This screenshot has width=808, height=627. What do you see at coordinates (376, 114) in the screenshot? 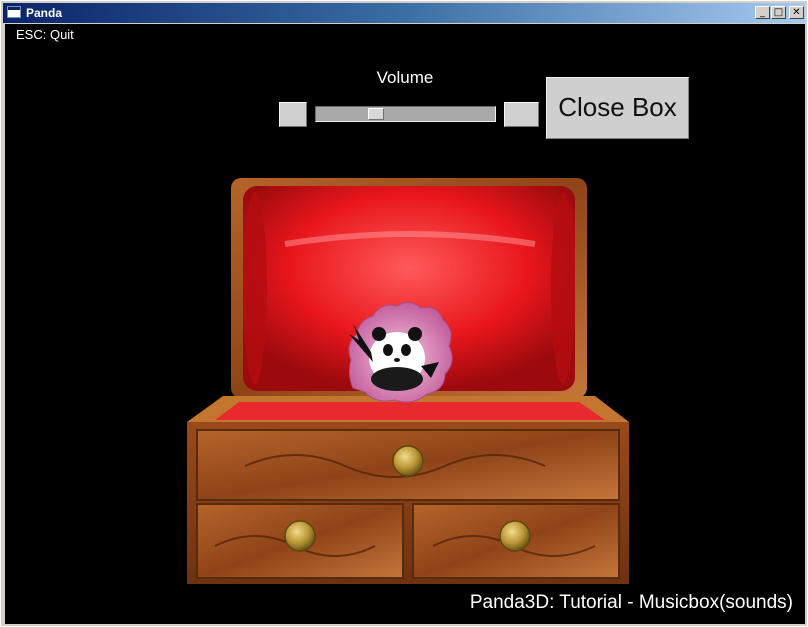
I see `volume-slider-thumb` at bounding box center [376, 114].